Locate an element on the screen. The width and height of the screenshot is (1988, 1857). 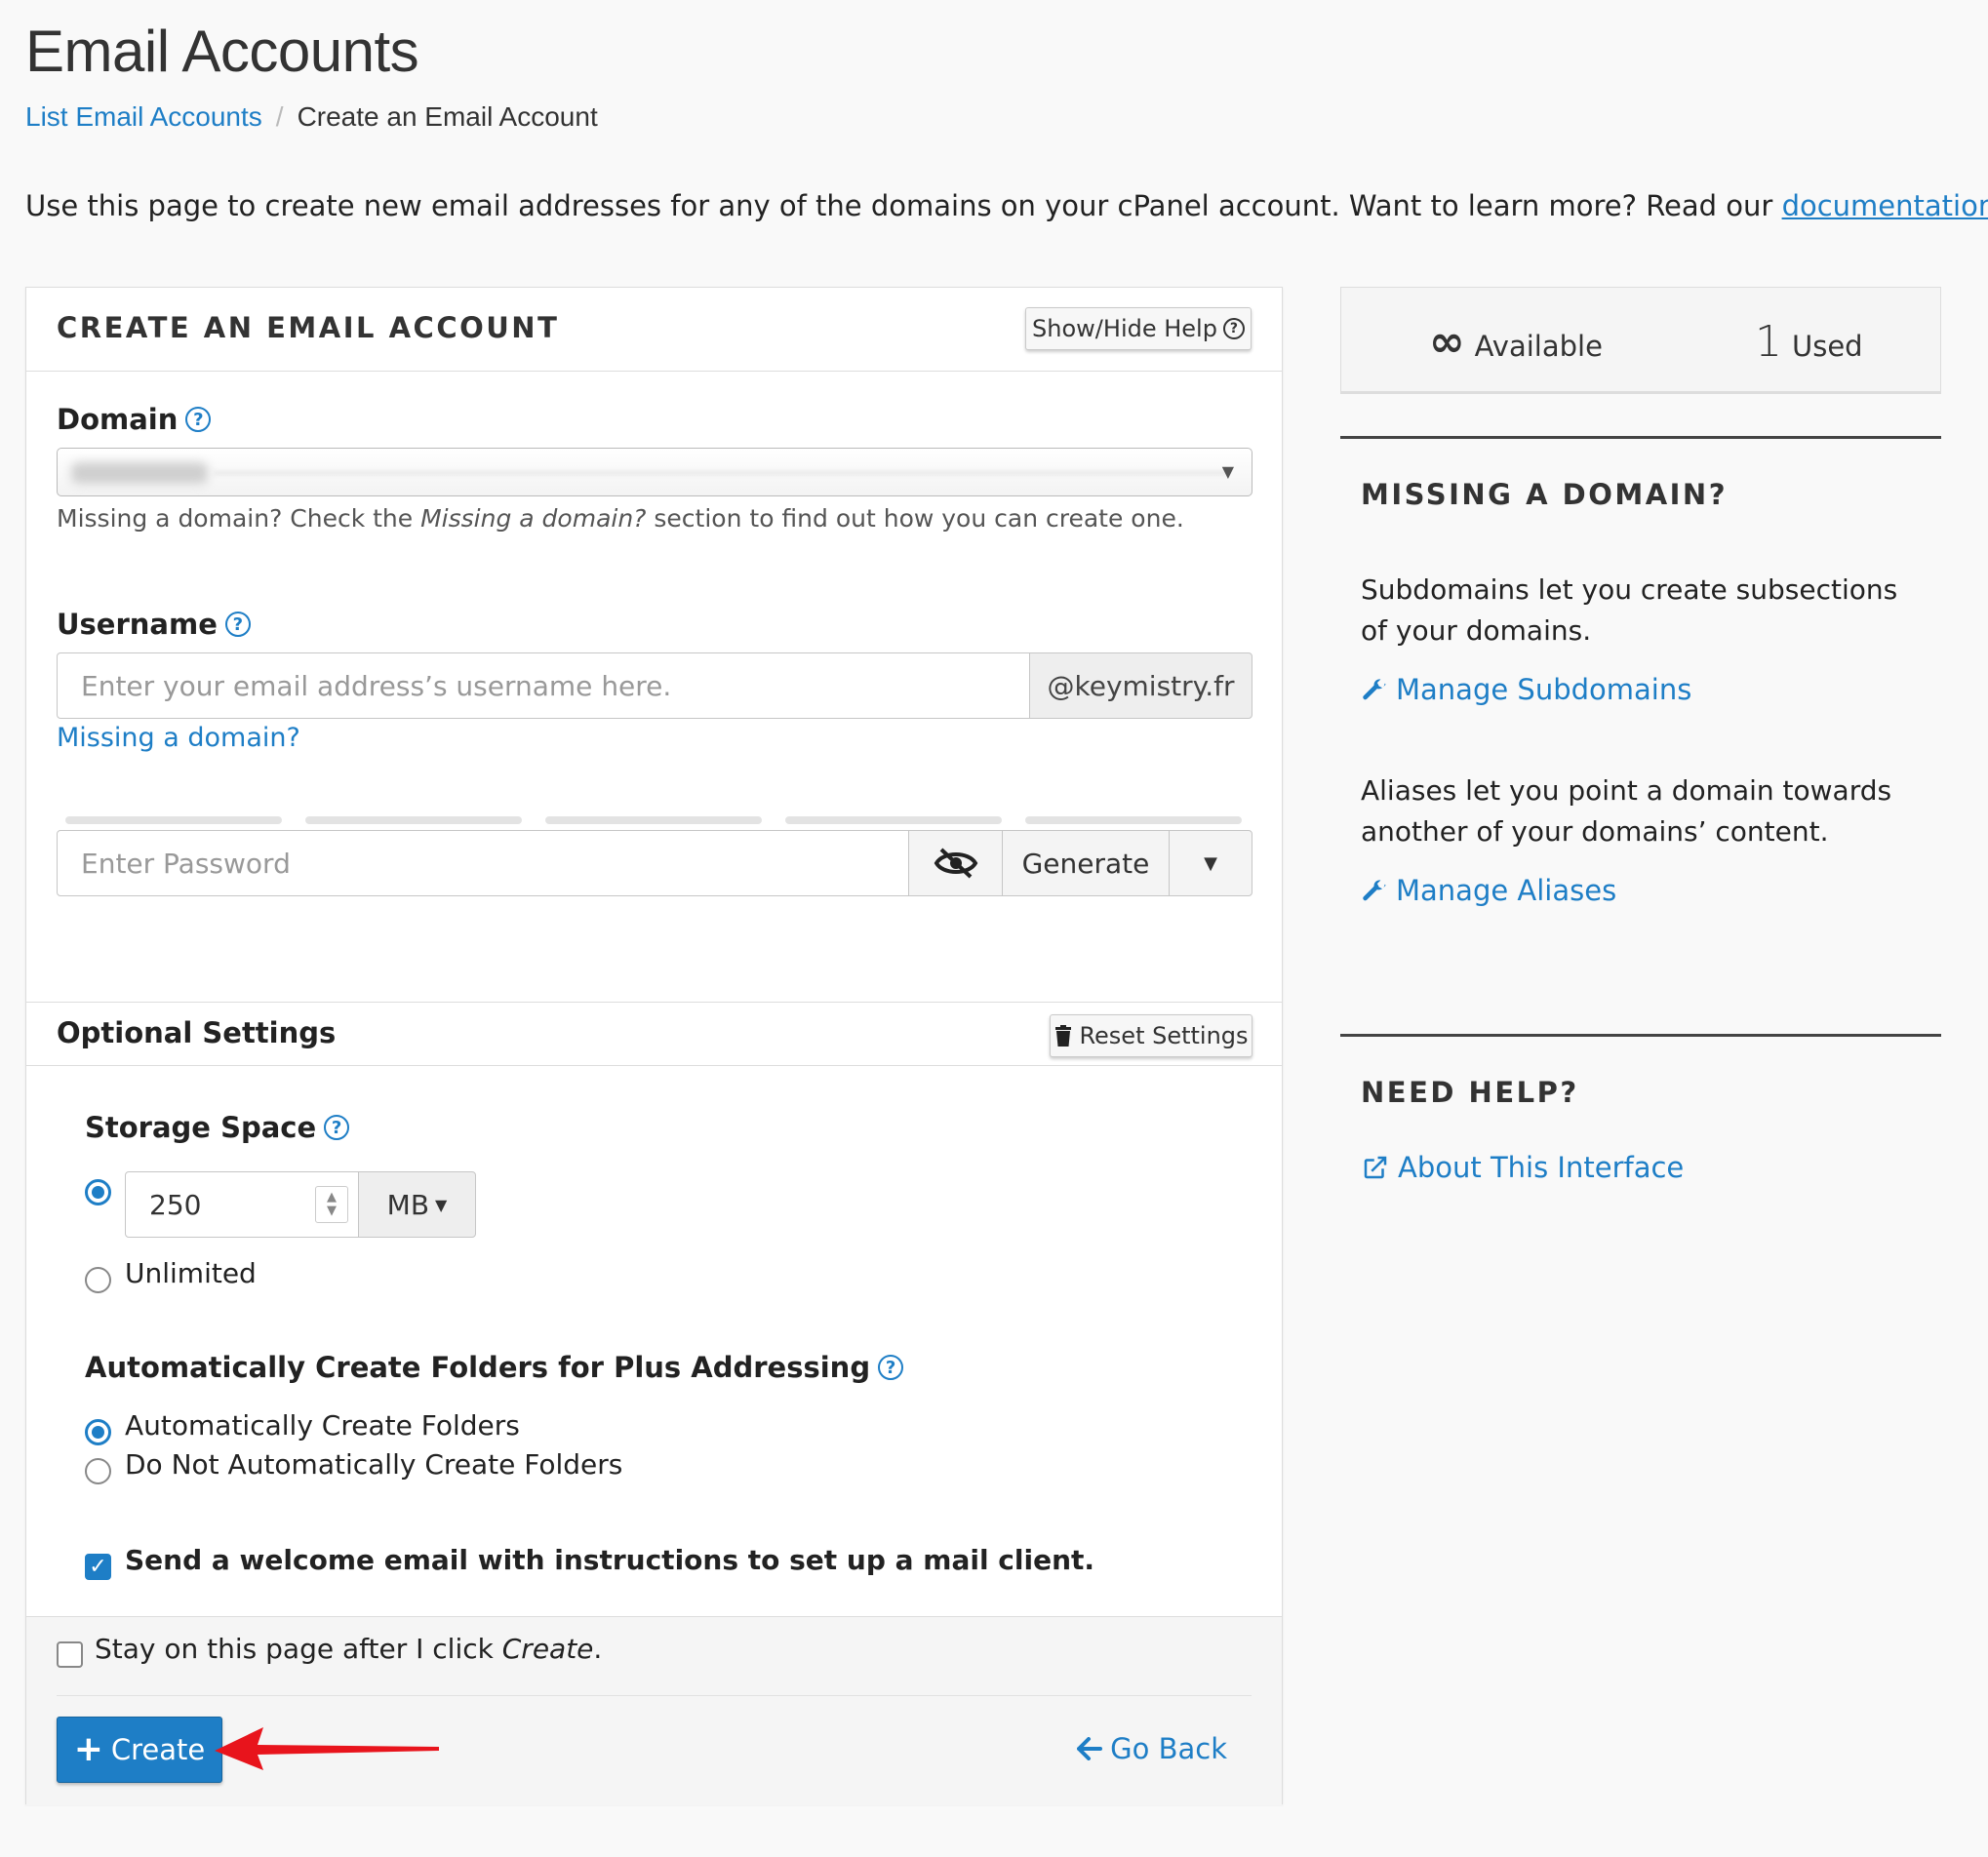
storage-unlimited-radio is located at coordinates (98, 1280).